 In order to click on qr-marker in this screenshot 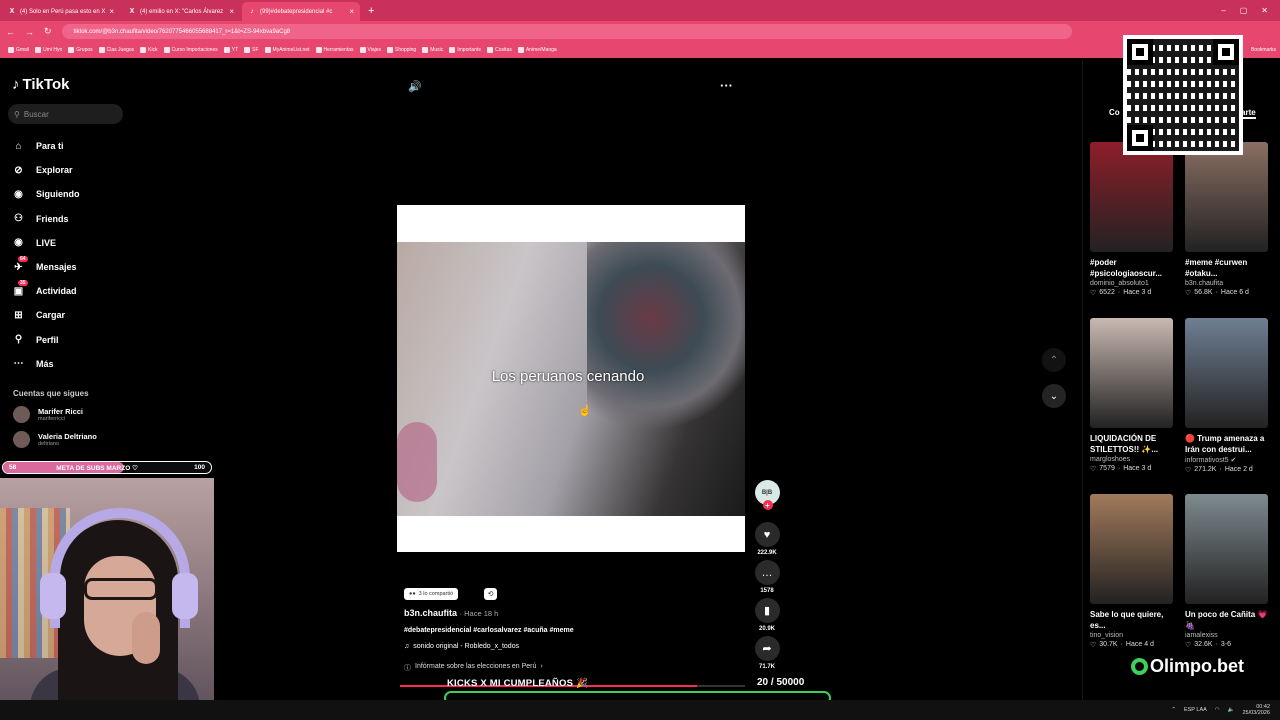, I will do `click(1140, 52)`.